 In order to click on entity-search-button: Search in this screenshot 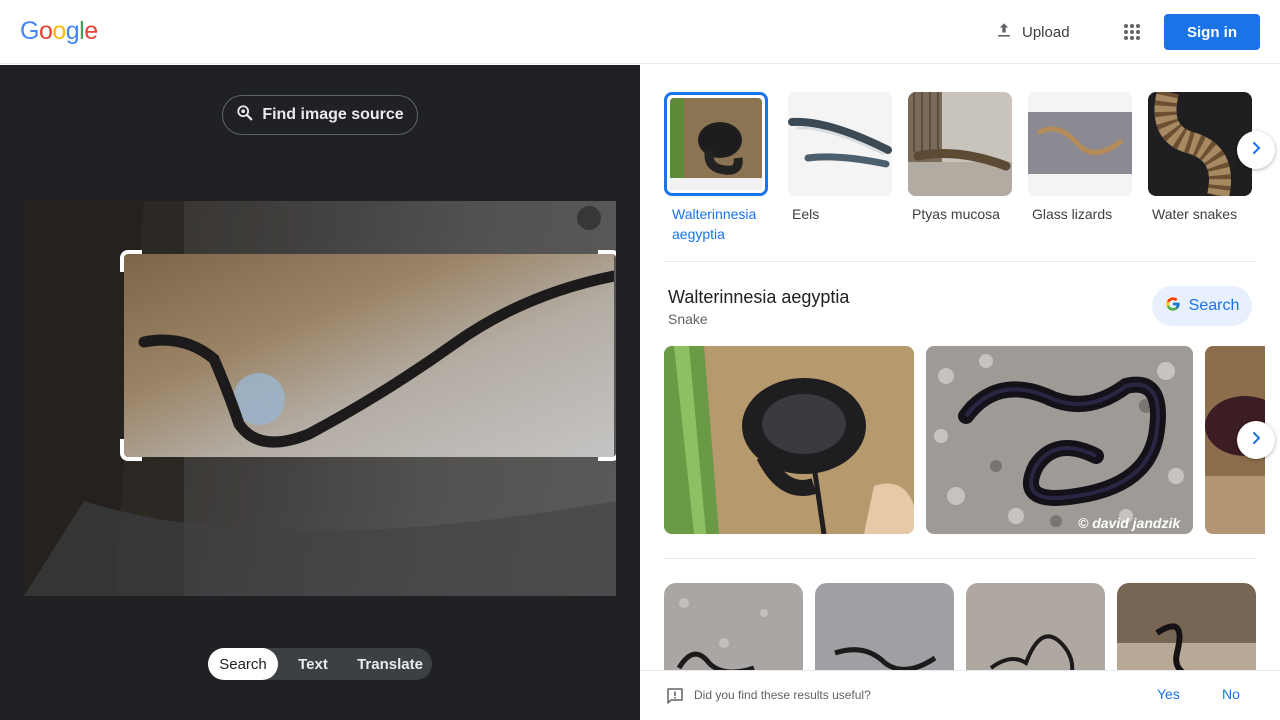, I will do `click(1202, 306)`.